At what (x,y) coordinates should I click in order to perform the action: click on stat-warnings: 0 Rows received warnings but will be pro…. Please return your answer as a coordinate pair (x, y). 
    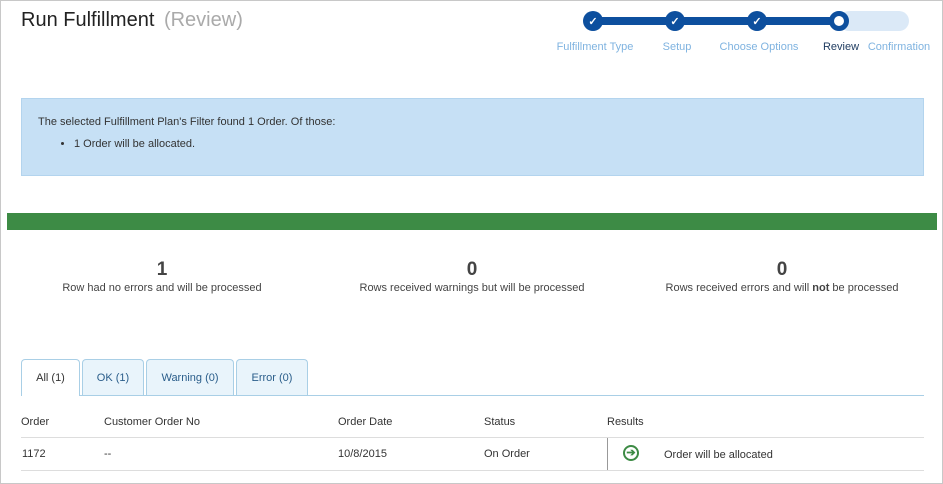
    Looking at the image, I should click on (472, 276).